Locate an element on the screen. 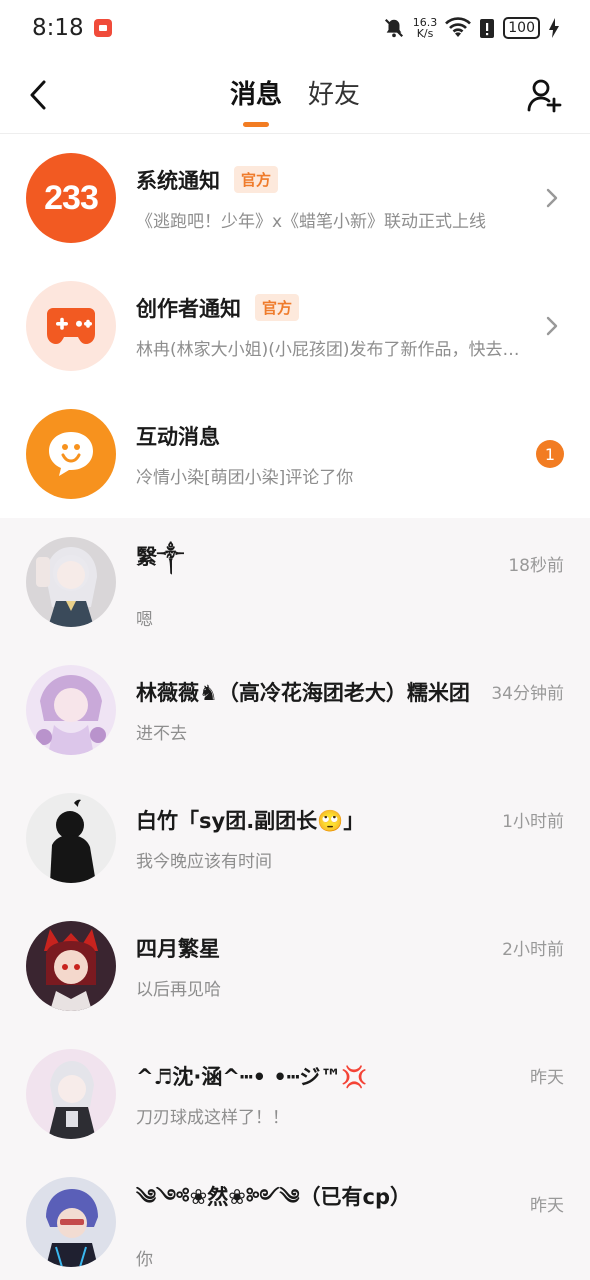 Image resolution: width=590 pixels, height=1280 pixels. header: 消息 好友 is located at coordinates (295, 95).